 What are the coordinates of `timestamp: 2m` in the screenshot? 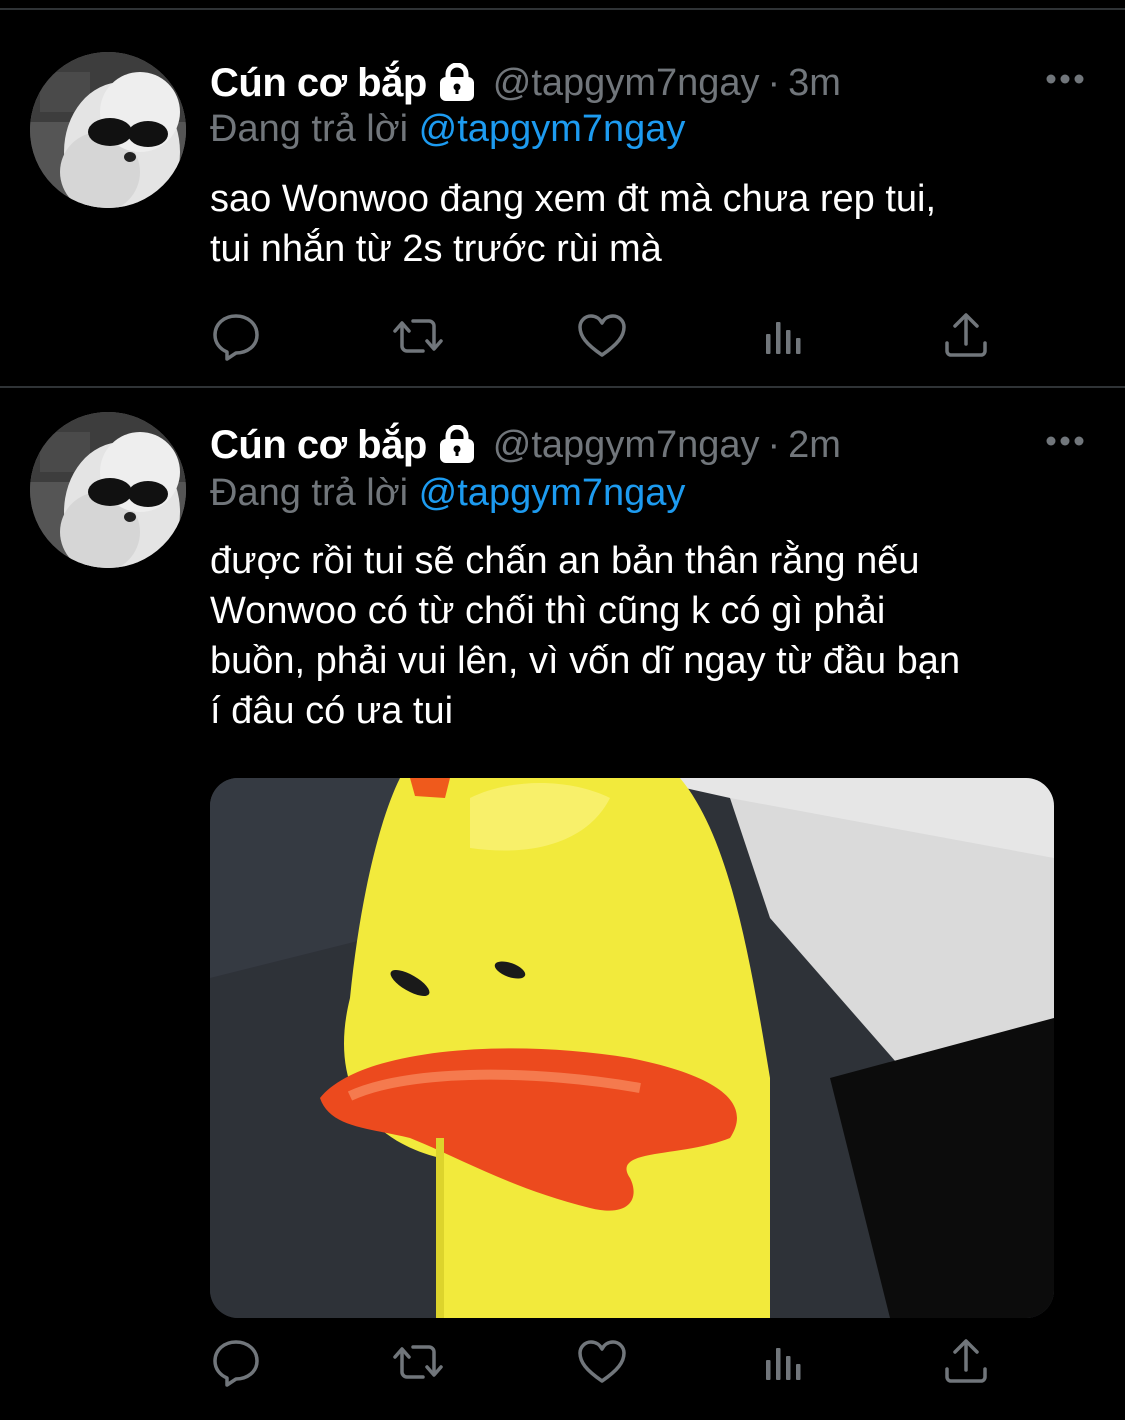 It's located at (814, 445).